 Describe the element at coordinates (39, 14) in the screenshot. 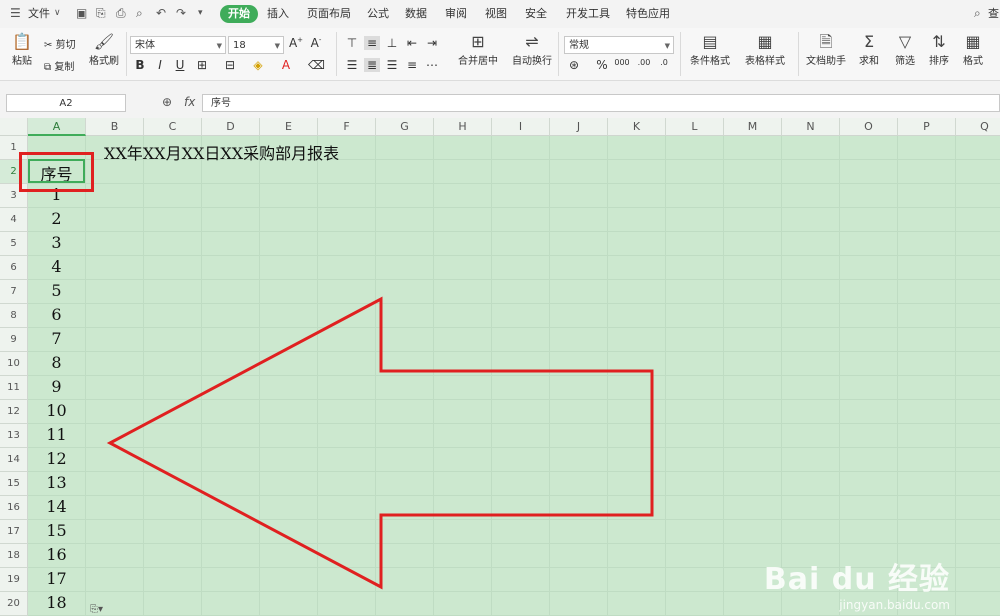

I see `file-menu: 文件` at that location.